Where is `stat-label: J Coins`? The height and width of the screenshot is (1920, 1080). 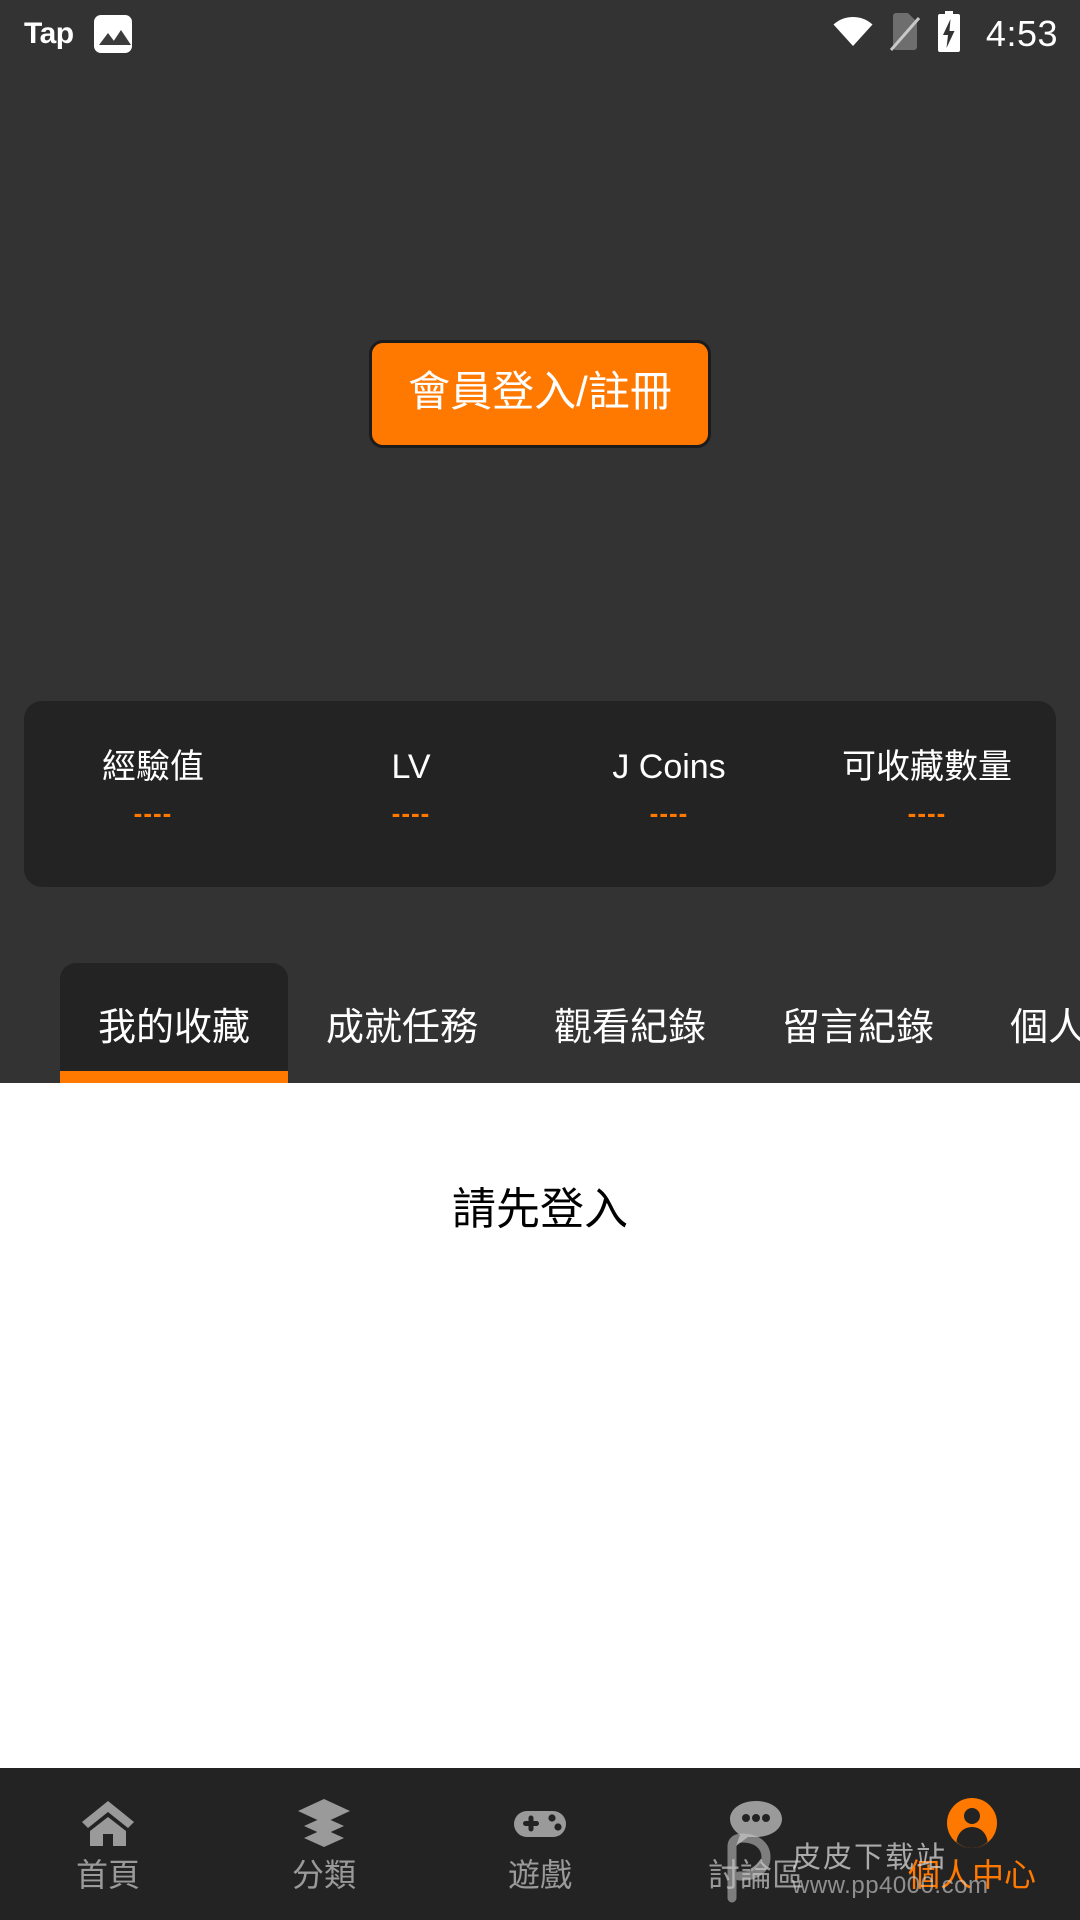 stat-label: J Coins is located at coordinates (669, 767).